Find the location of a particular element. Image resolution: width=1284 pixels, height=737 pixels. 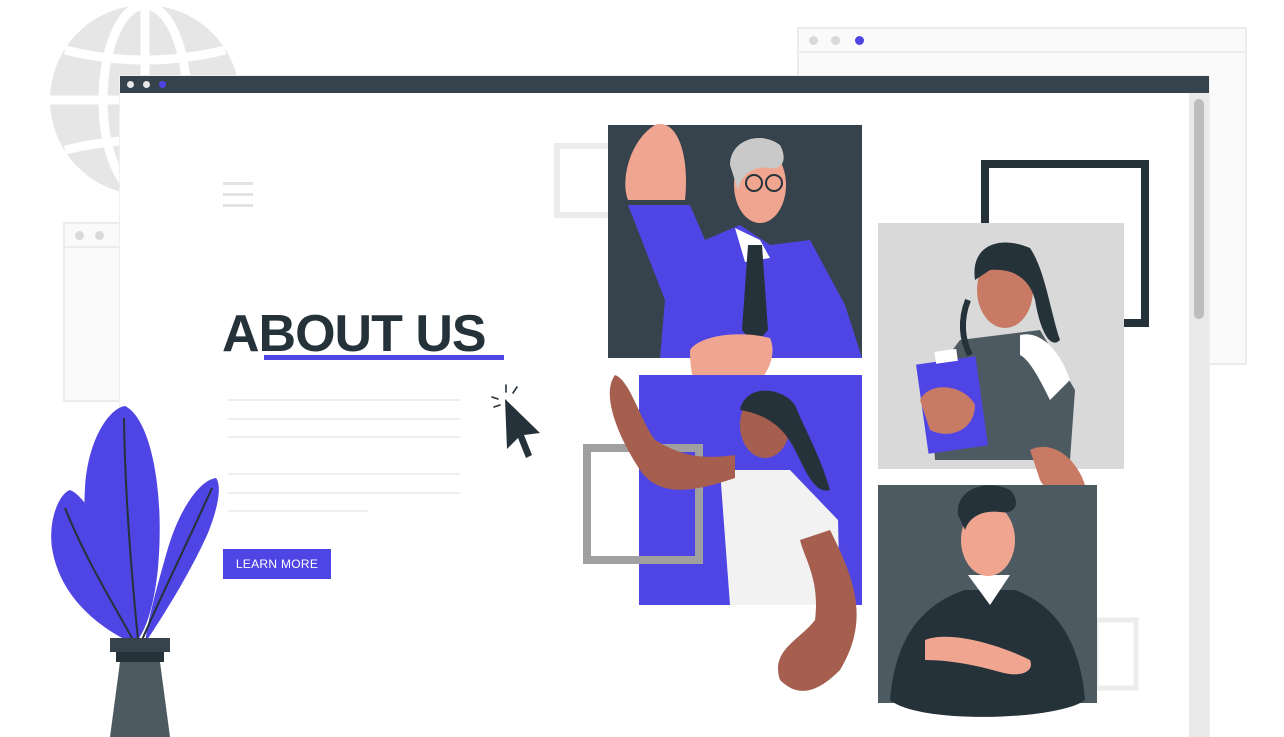

window-dot-active is located at coordinates (162, 84).